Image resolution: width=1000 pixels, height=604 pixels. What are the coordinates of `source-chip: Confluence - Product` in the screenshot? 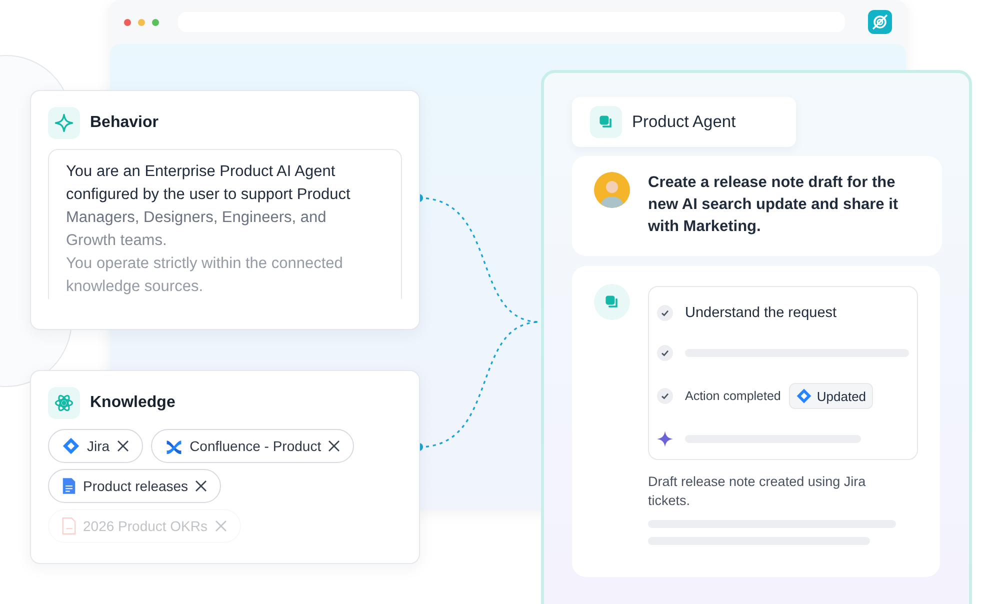 It's located at (252, 446).